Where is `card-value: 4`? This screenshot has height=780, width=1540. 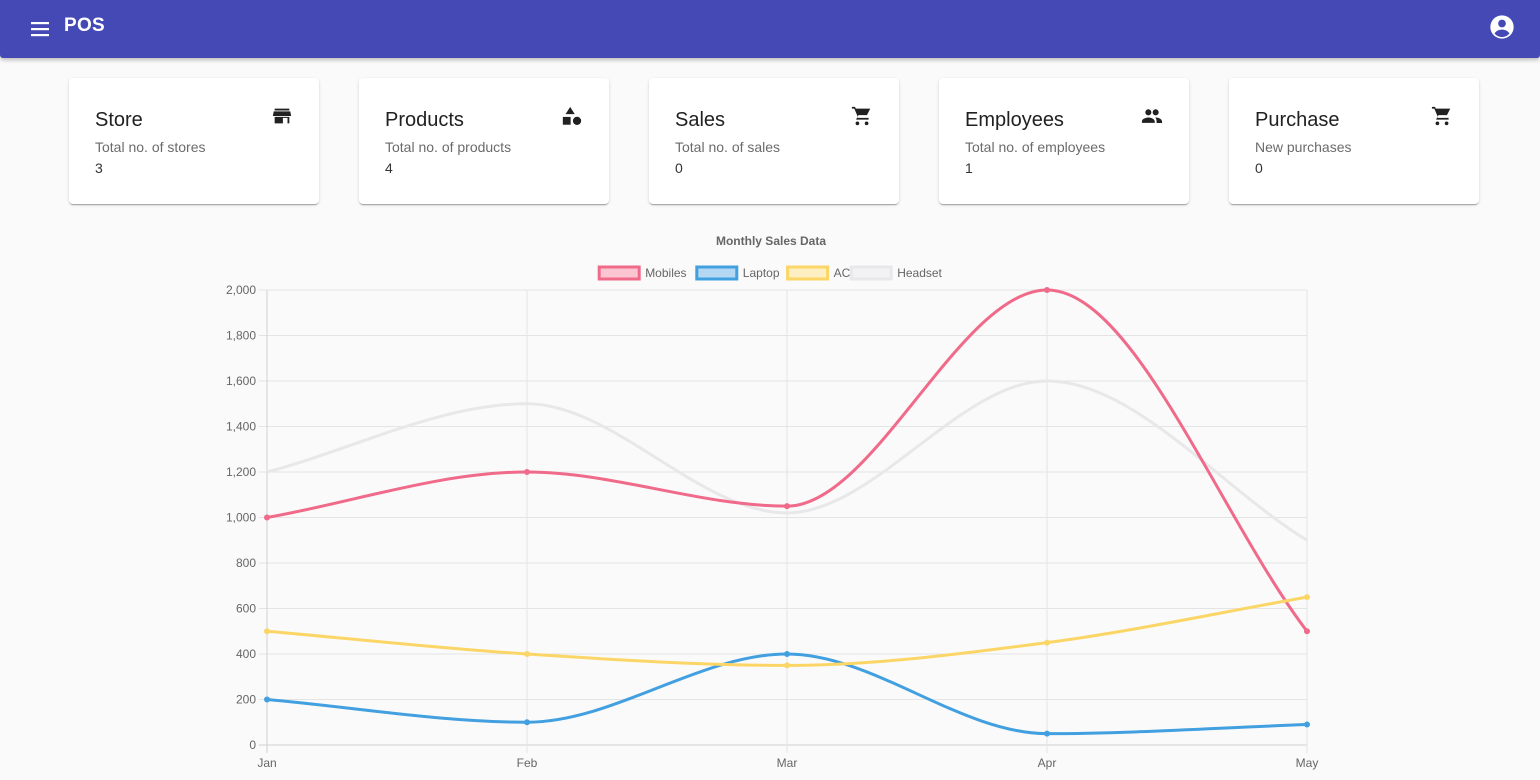 card-value: 4 is located at coordinates (389, 168).